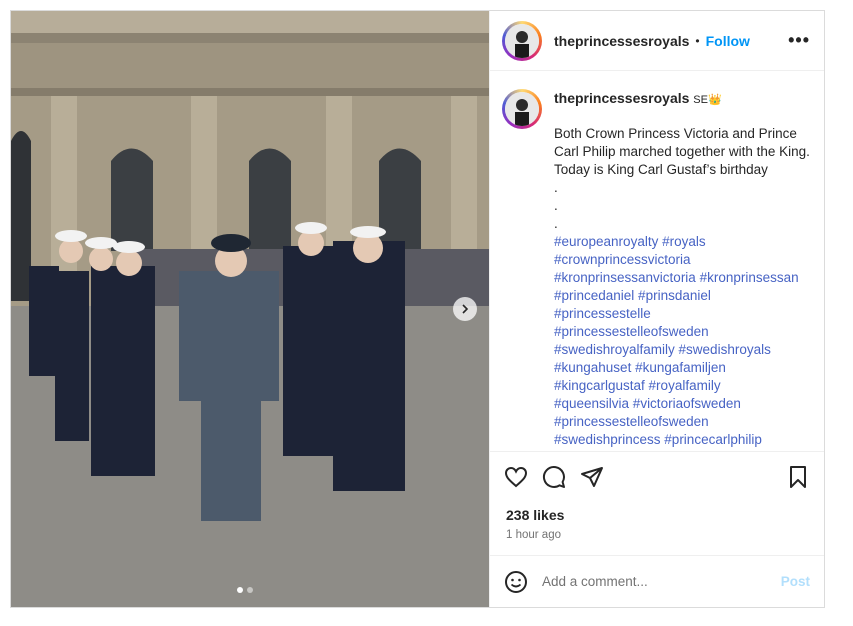 This screenshot has width=853, height=626. Describe the element at coordinates (621, 41) in the screenshot. I see `header-username: theprincessesroyals` at that location.